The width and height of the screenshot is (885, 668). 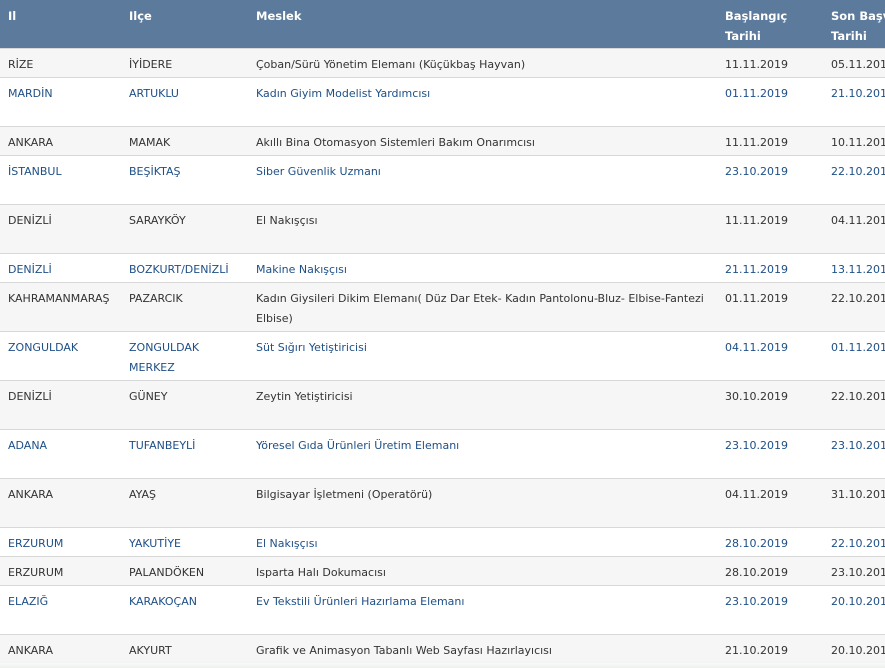 What do you see at coordinates (60, 101) in the screenshot?
I see `cell-il: MARDİN` at bounding box center [60, 101].